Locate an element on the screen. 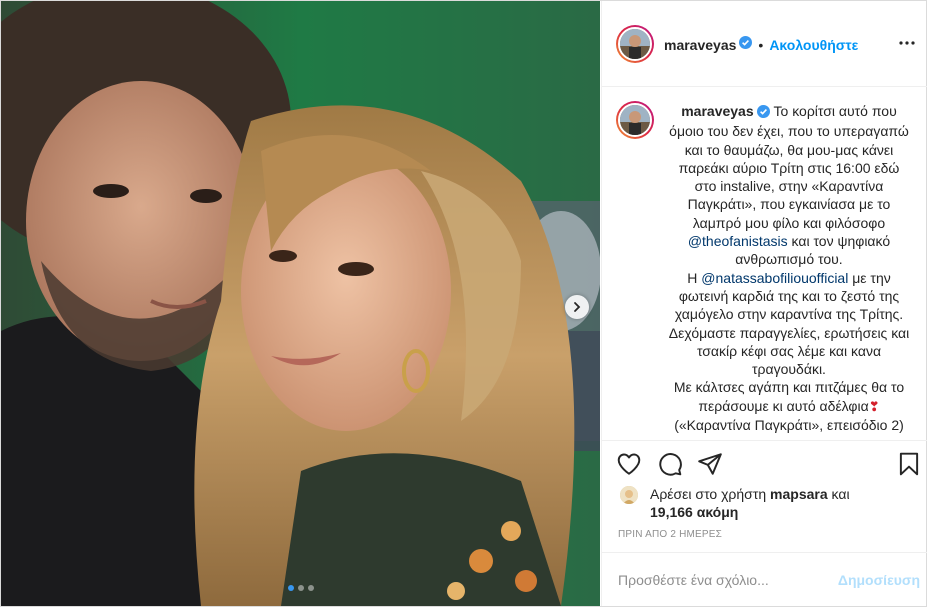  heart-icon is located at coordinates (629, 464).